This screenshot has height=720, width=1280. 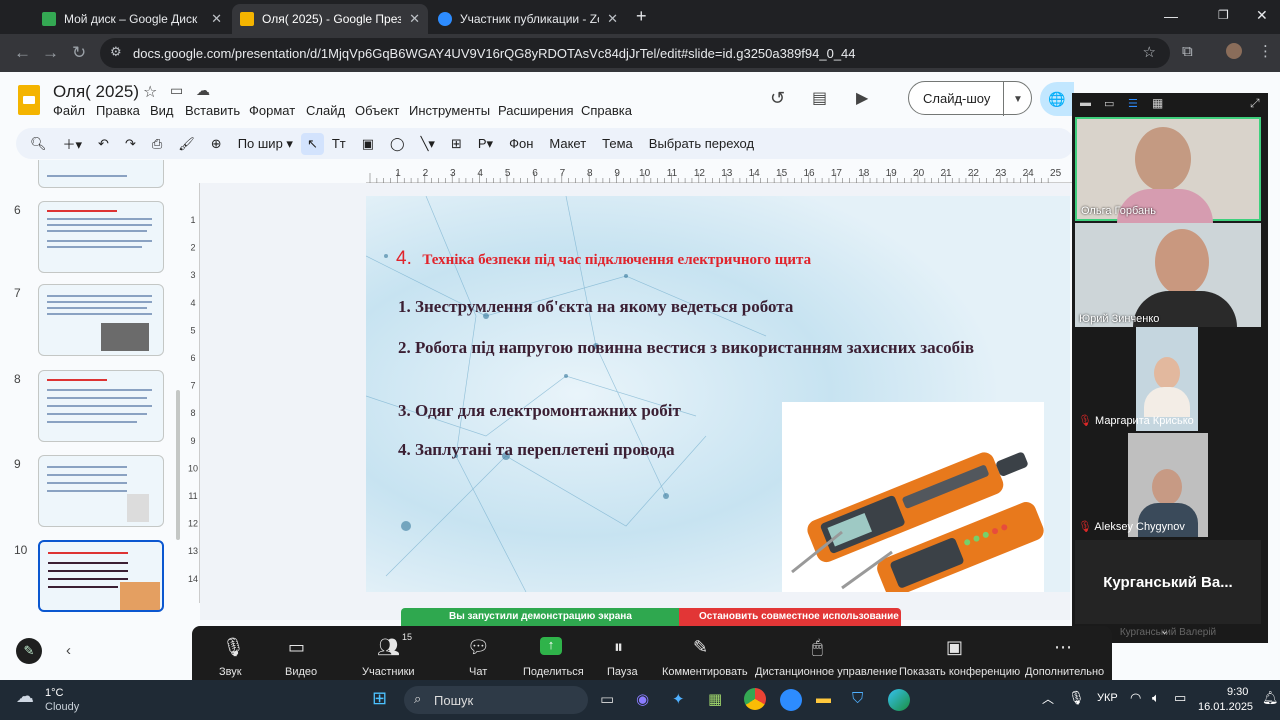 I want to click on participants-button: Участники, so click(x=388, y=672).